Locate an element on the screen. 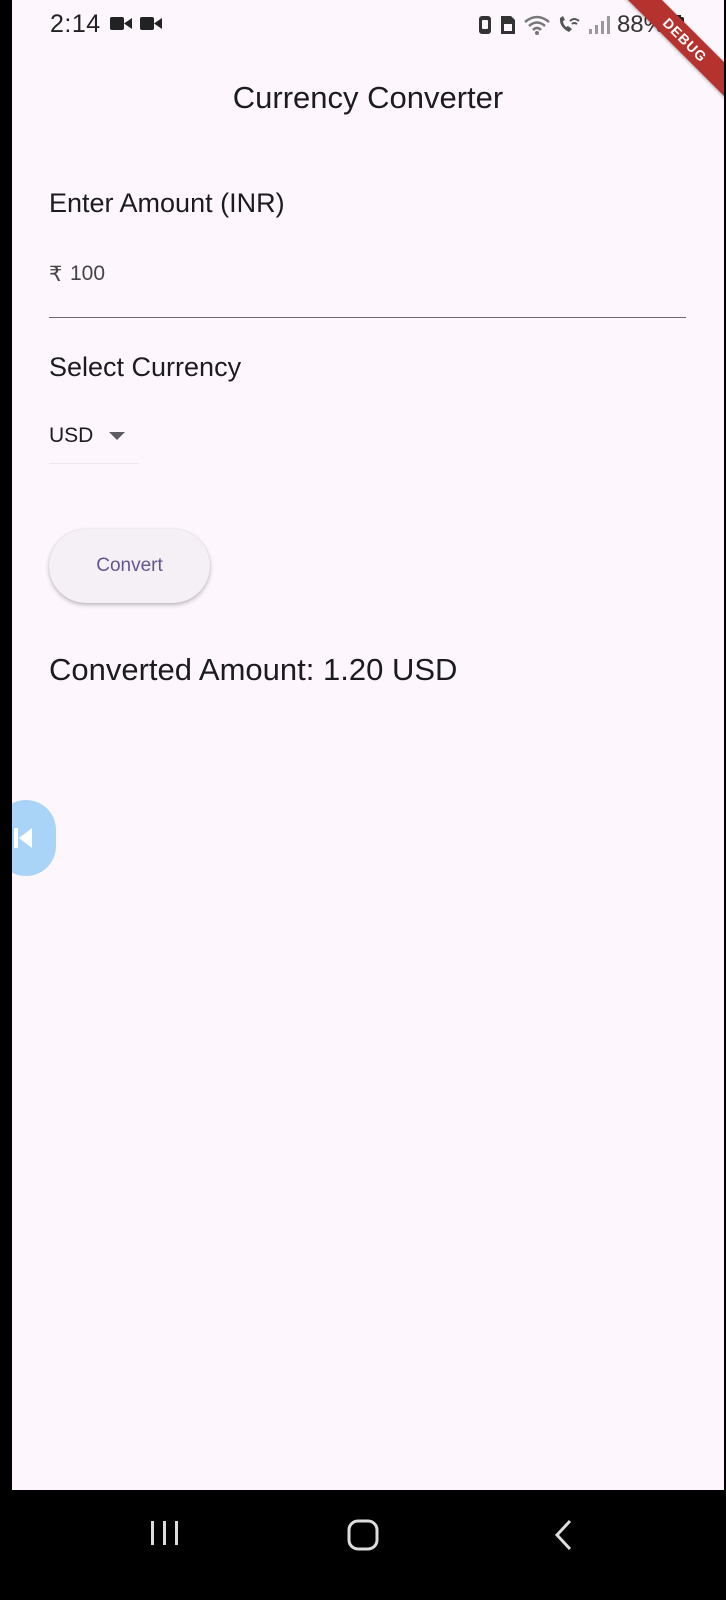  converted-amount-text: Converted Amount: 1.20 USD is located at coordinates (253, 669).